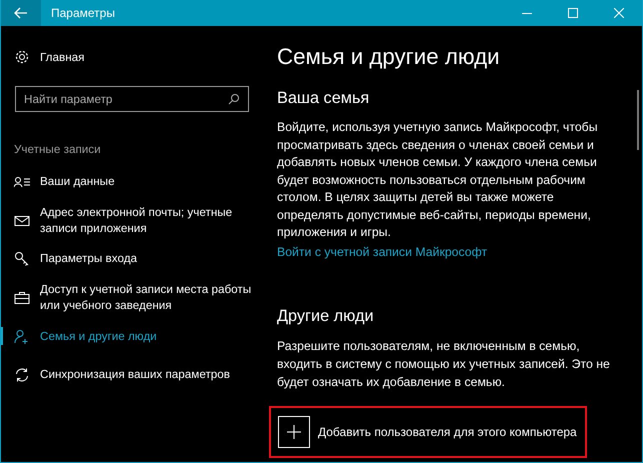 This screenshot has width=643, height=463. What do you see at coordinates (382, 252) in the screenshot?
I see `sign-in-link: Войти с учетной записи Майкрософт` at bounding box center [382, 252].